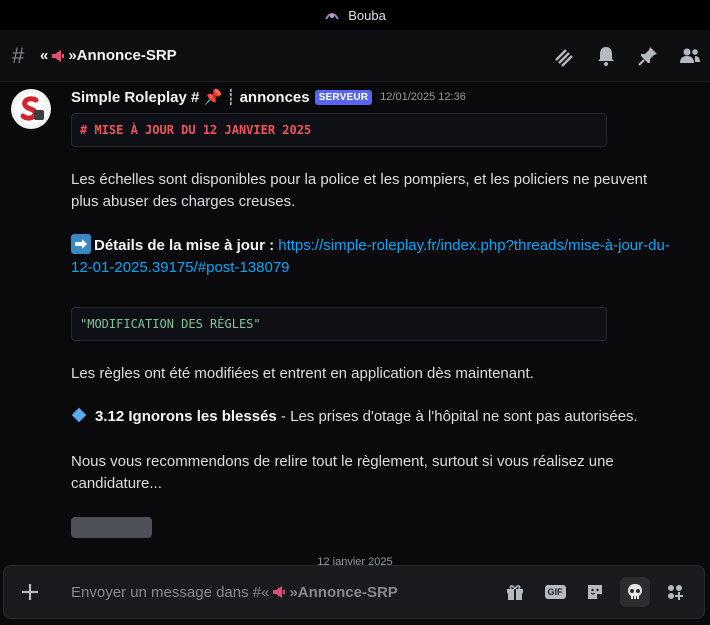 The height and width of the screenshot is (625, 710). I want to click on channel-name: « »Annonce-SRP, so click(108, 55).